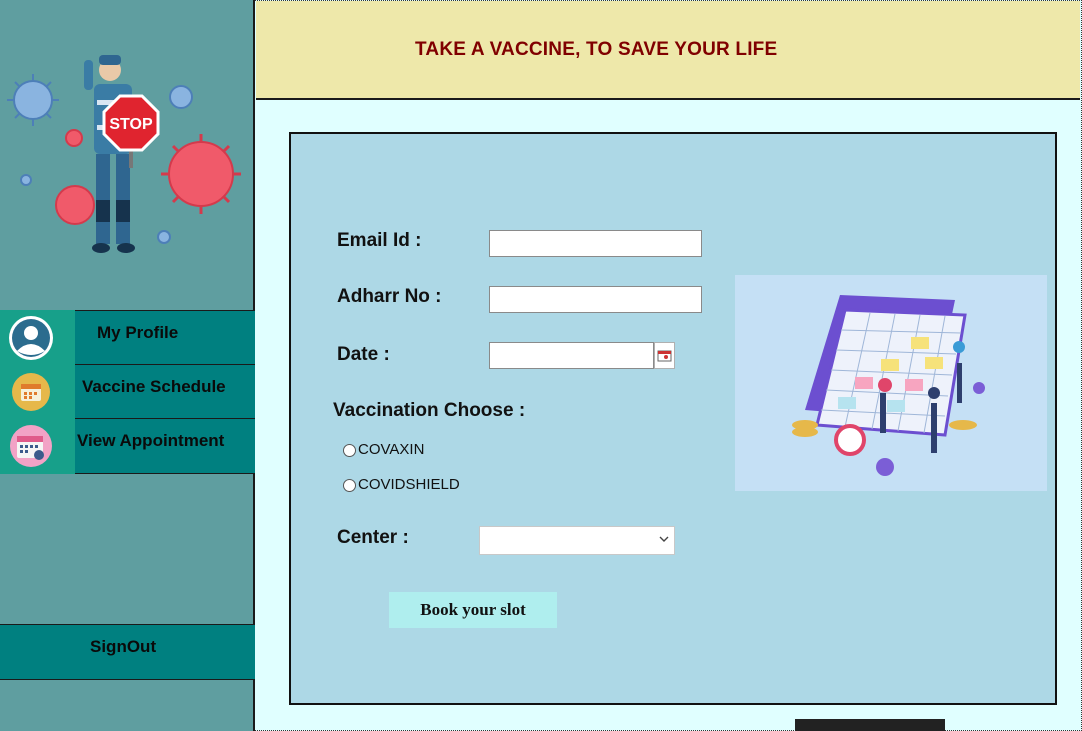 The height and width of the screenshot is (731, 1082). I want to click on vaccination-choose-label: Vaccination Choose :, so click(429, 410).